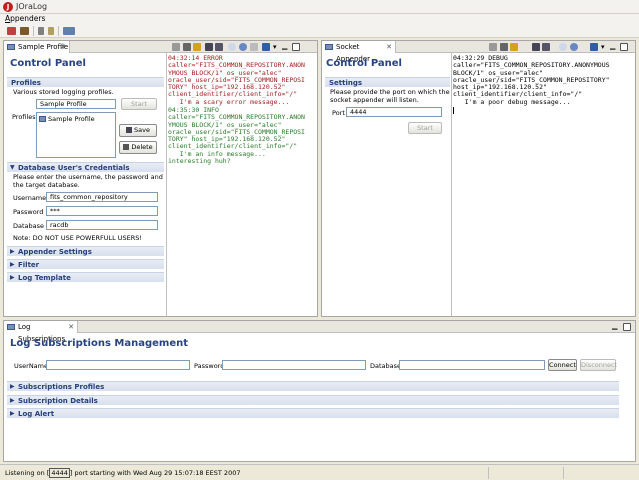 This screenshot has width=639, height=480. Describe the element at coordinates (76, 104) in the screenshot. I see `profile-name-input: Sample Profile` at that location.